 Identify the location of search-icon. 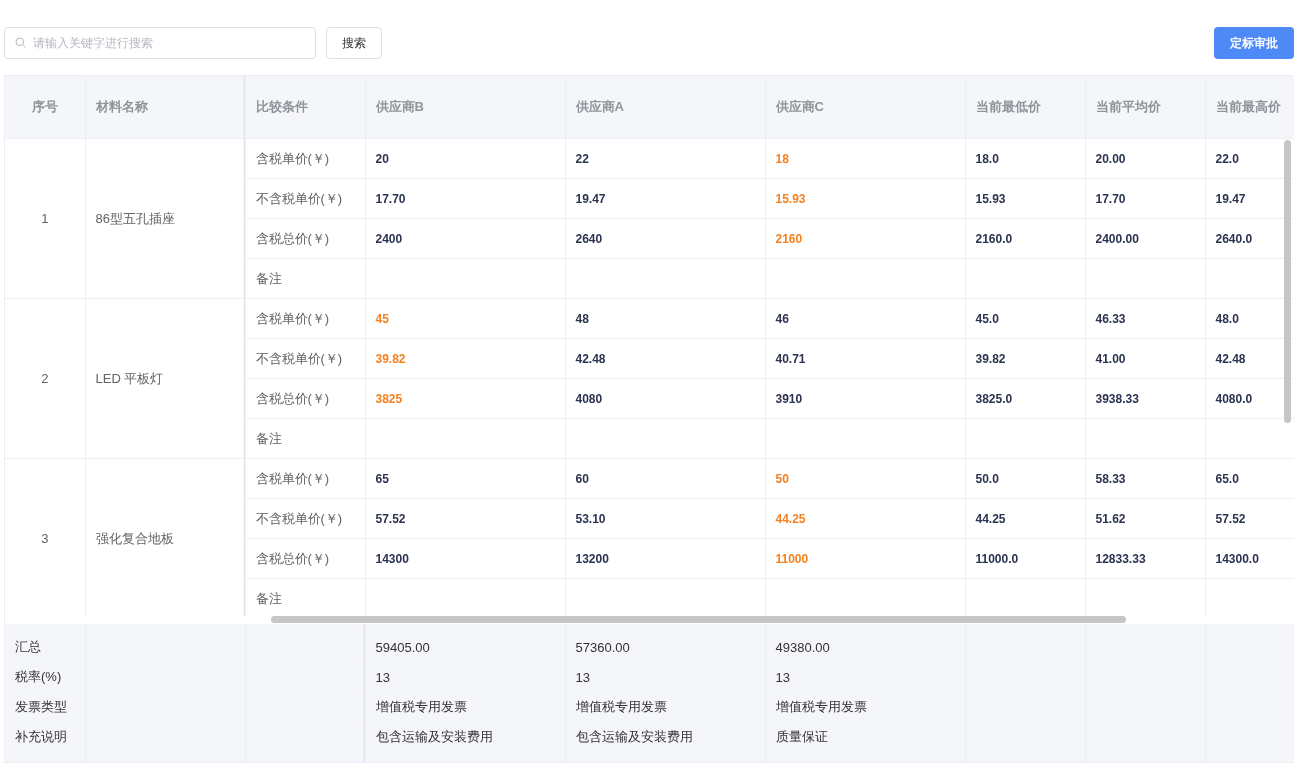
(20, 42).